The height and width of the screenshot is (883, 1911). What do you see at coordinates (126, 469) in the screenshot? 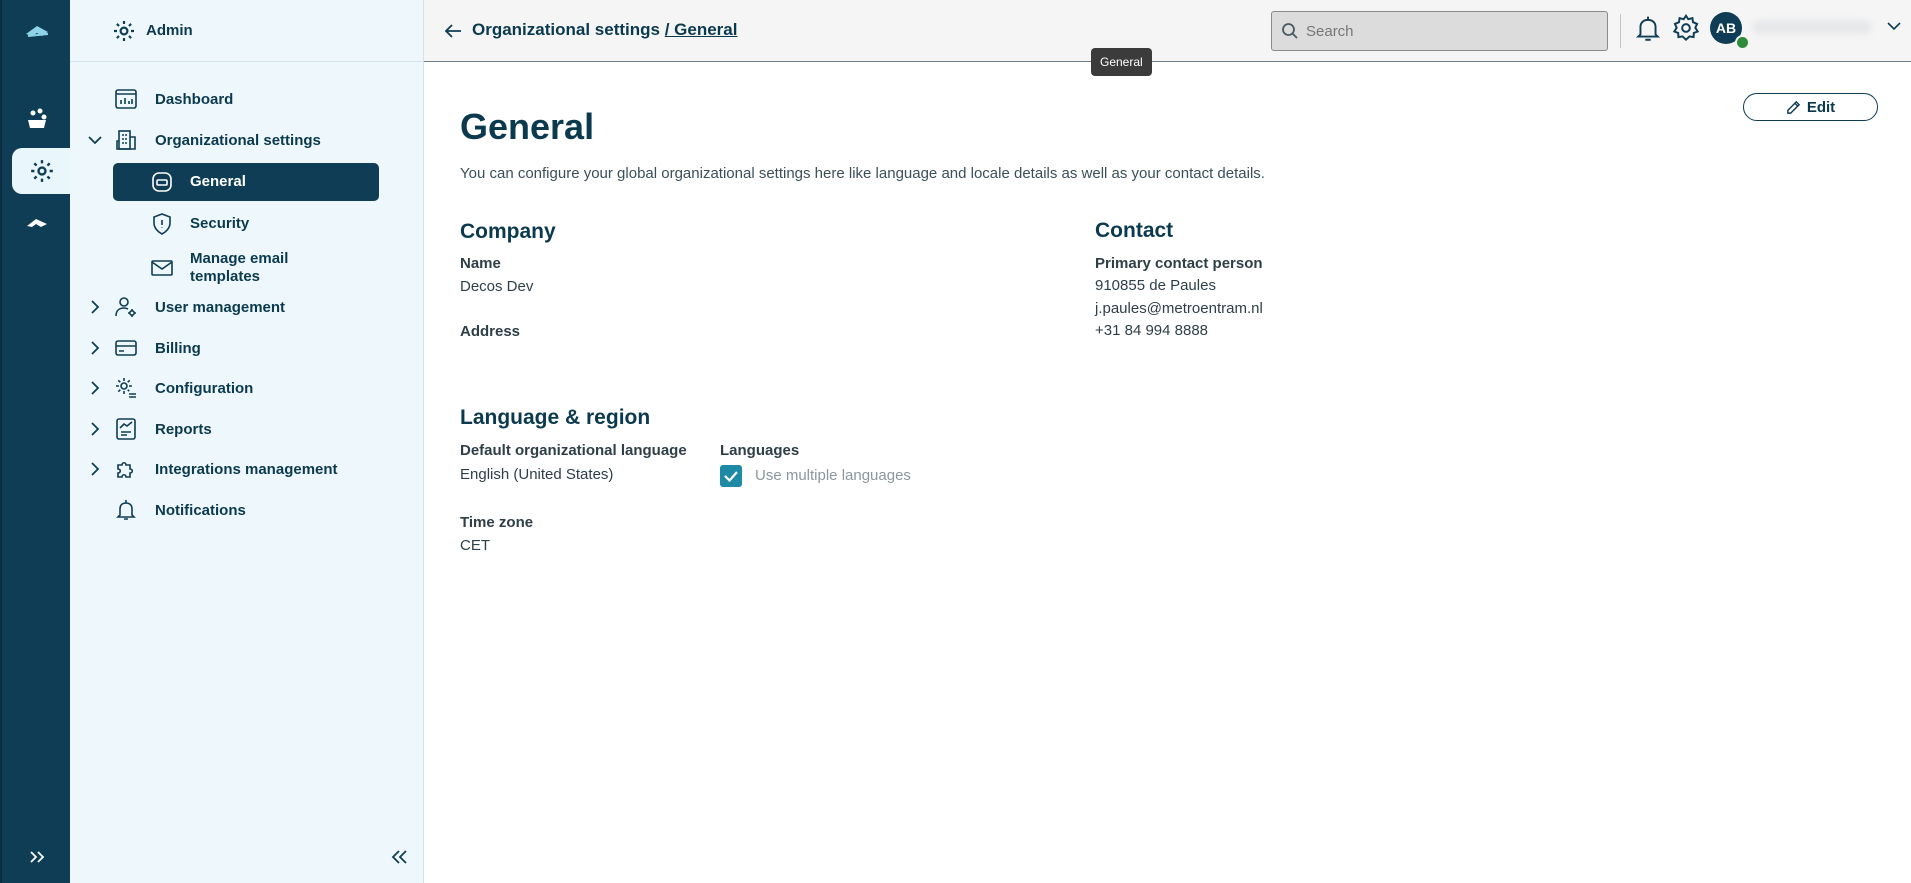
I see `puzzle-icon` at bounding box center [126, 469].